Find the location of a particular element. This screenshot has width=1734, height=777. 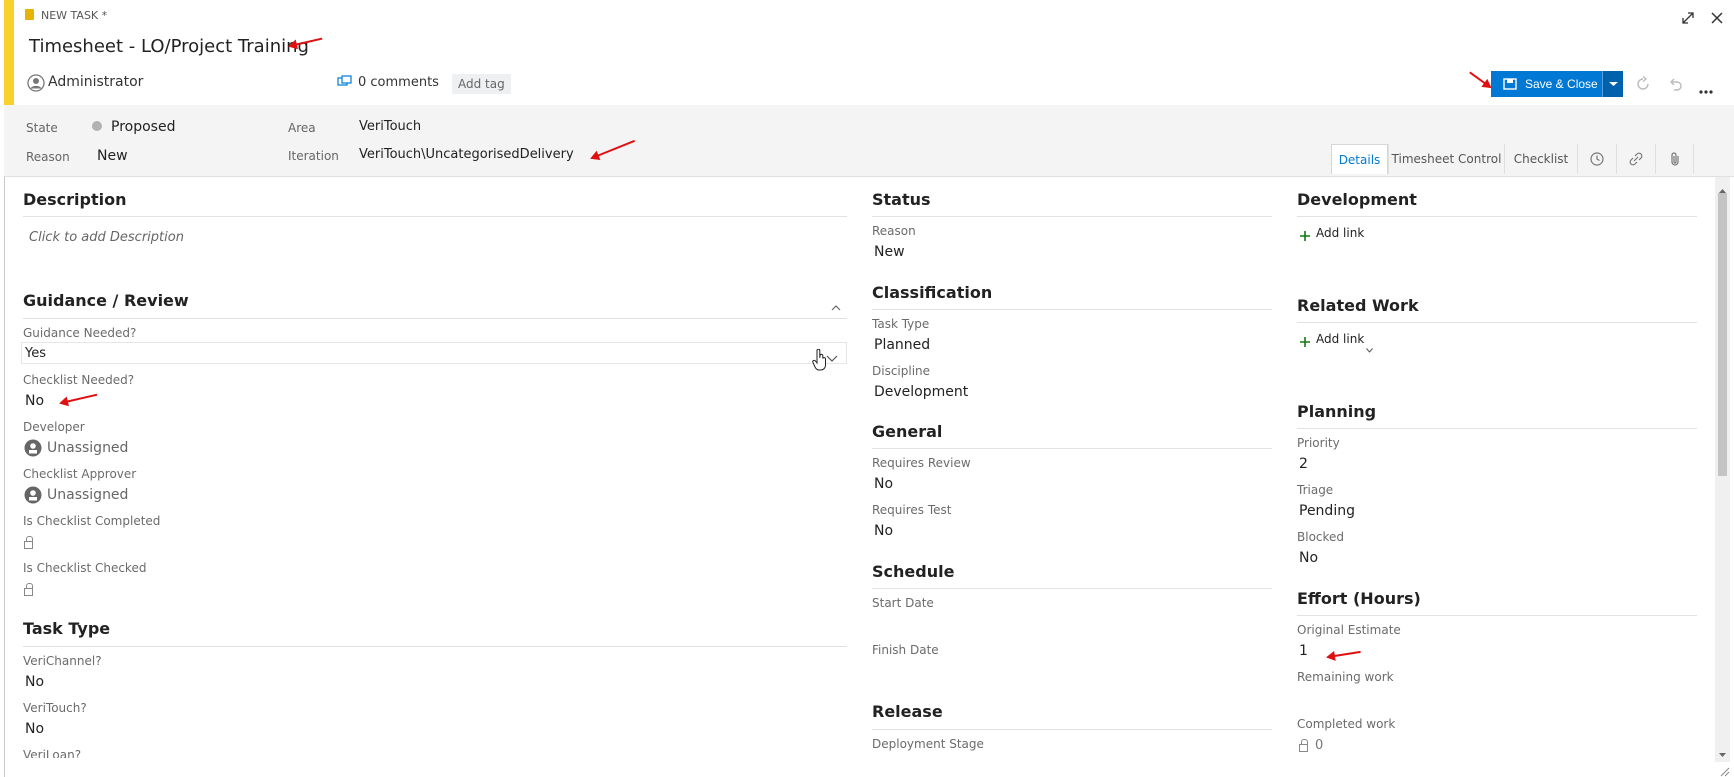

guidance-needed-label: Guidance Needed? is located at coordinates (80, 333).